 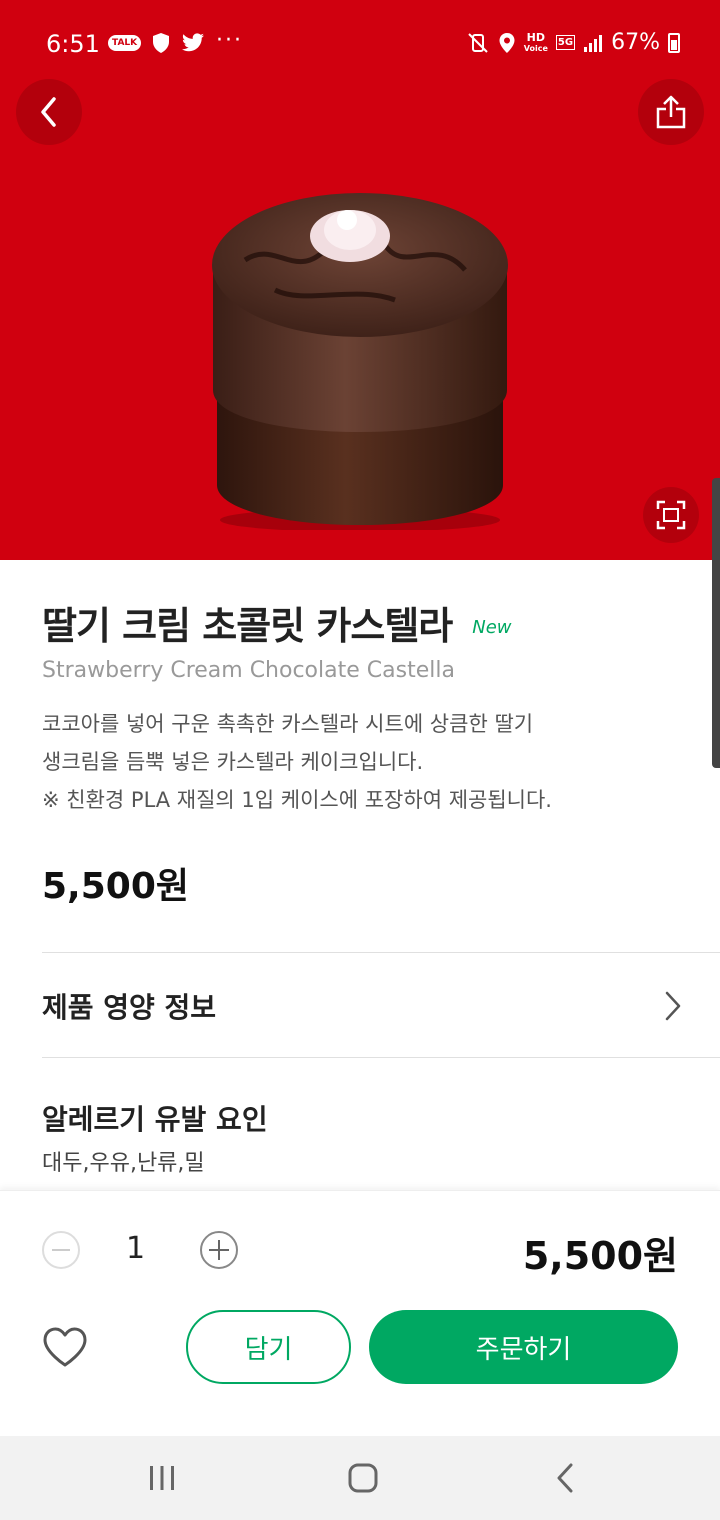 What do you see at coordinates (507, 42) in the screenshot?
I see `location-icon` at bounding box center [507, 42].